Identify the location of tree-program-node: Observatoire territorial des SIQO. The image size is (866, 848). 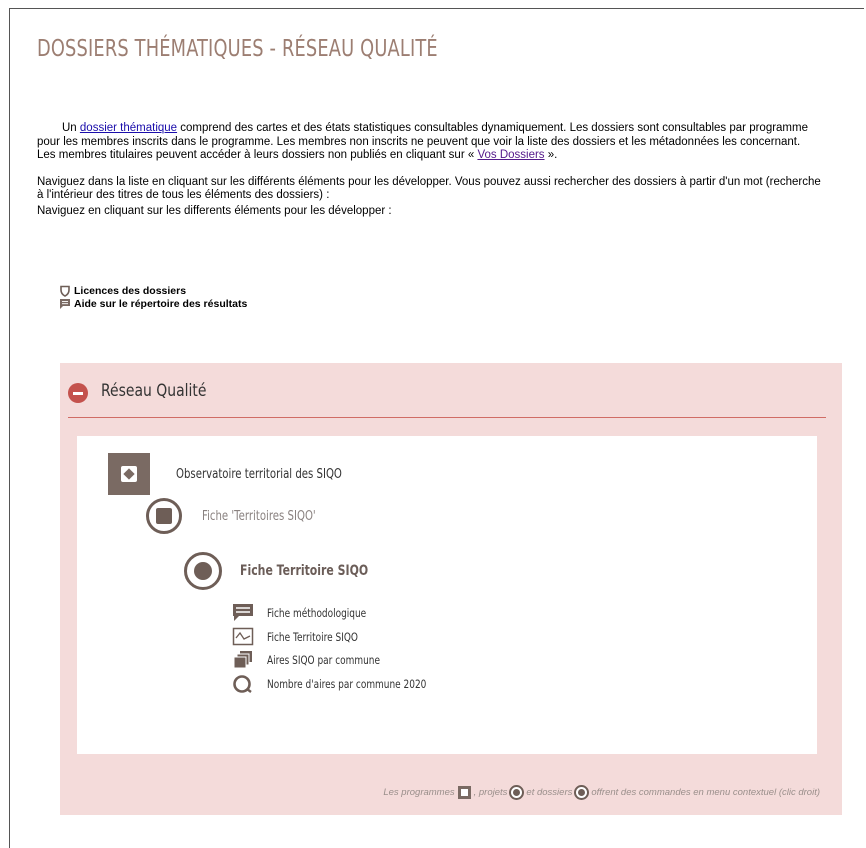
(248, 474).